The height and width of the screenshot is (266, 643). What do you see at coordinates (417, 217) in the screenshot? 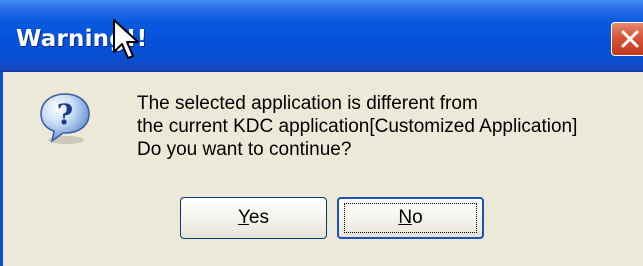
I see `no-label-rest: o` at bounding box center [417, 217].